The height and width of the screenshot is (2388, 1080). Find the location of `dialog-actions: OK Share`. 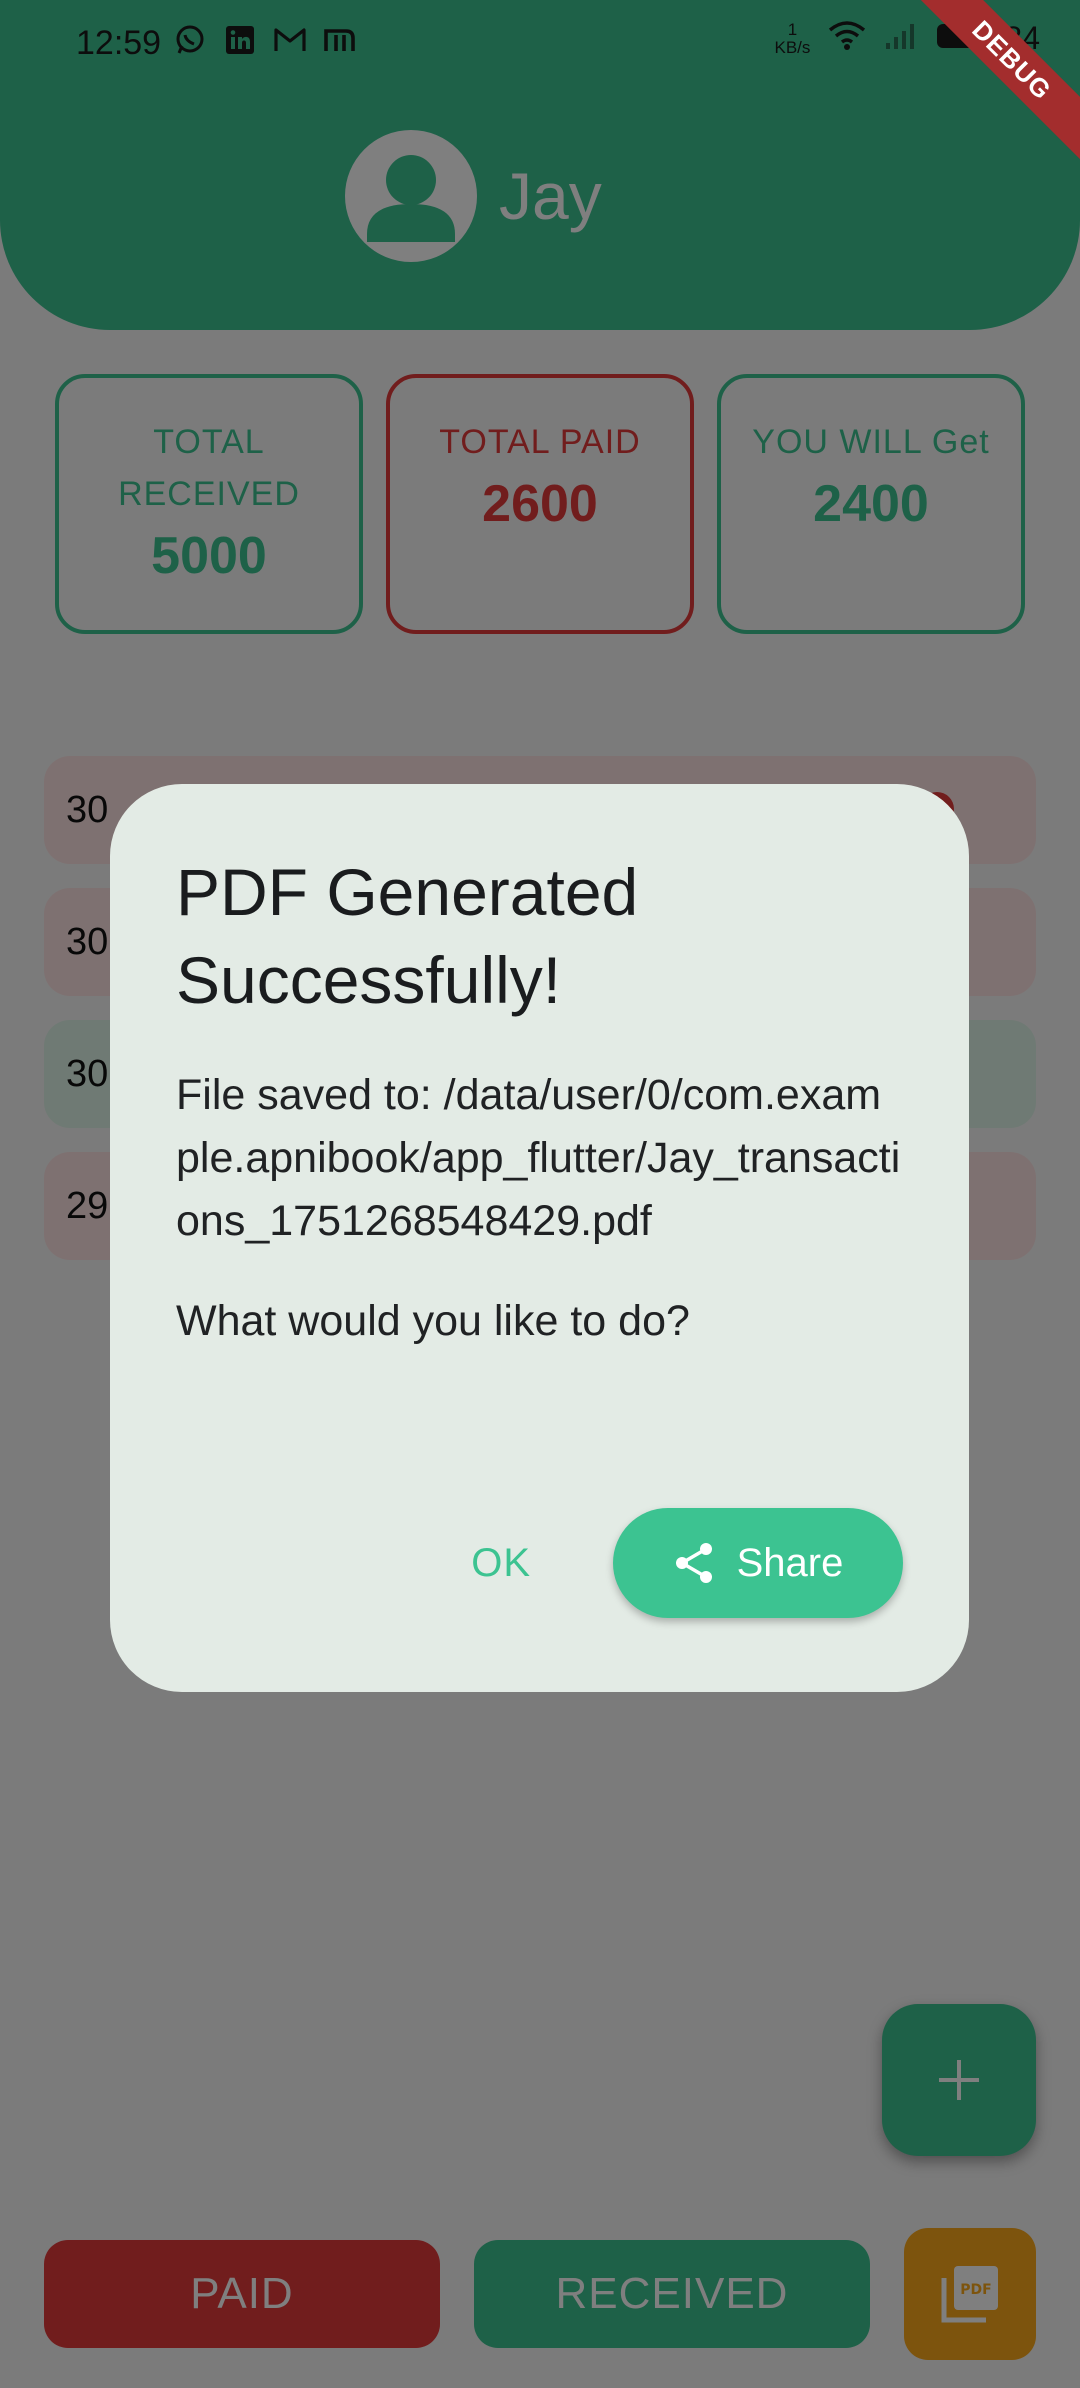

dialog-actions: OK Share is located at coordinates (687, 1563).